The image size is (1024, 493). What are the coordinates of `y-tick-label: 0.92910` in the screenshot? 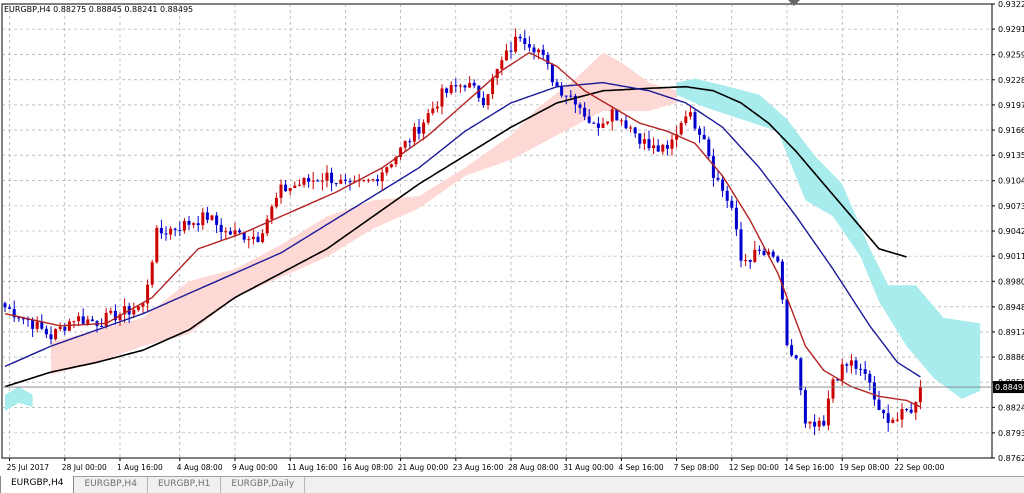 It's located at (1011, 29).